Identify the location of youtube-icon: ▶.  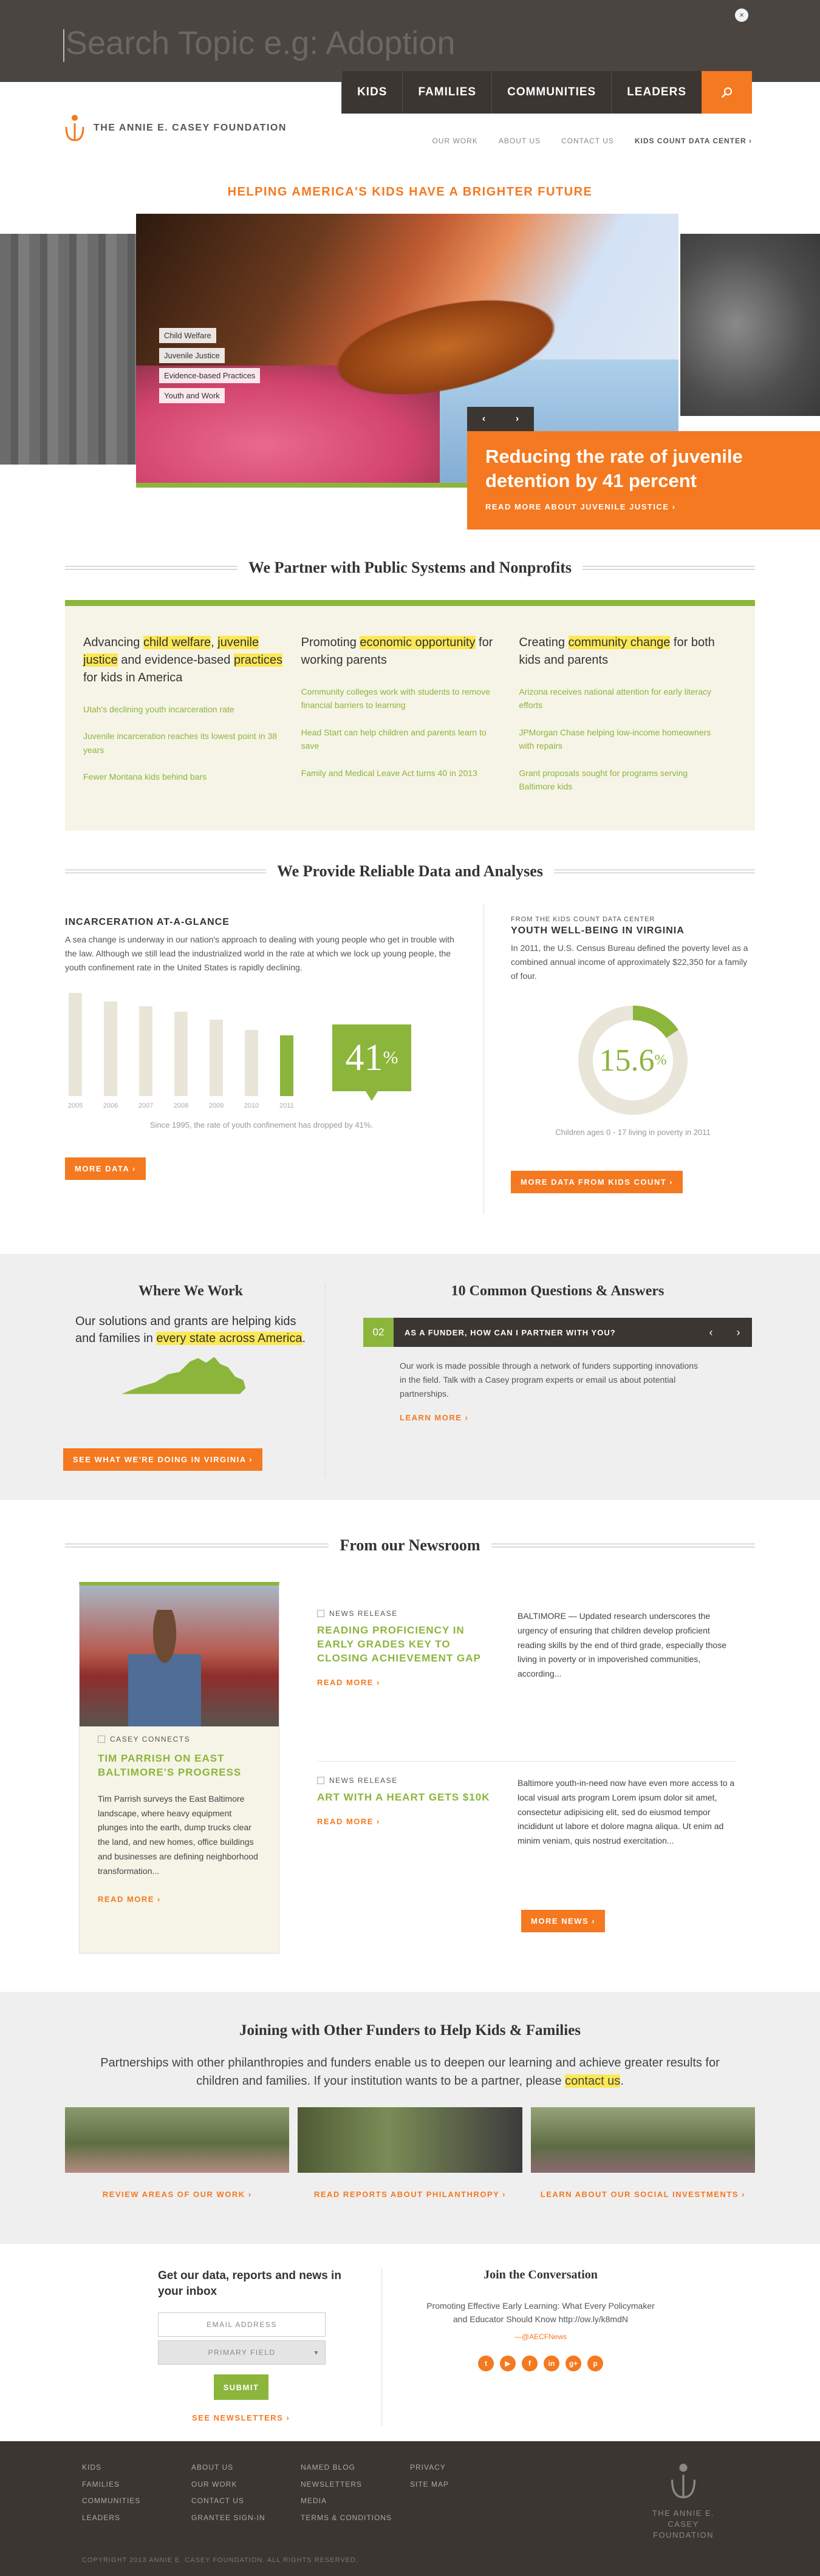
(508, 2363).